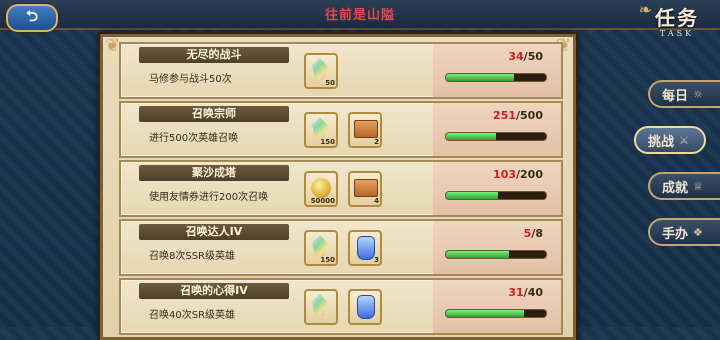 Image resolution: width=720 pixels, height=340 pixels. Describe the element at coordinates (661, 142) in the screenshot. I see `tab-label: 挑战` at that location.